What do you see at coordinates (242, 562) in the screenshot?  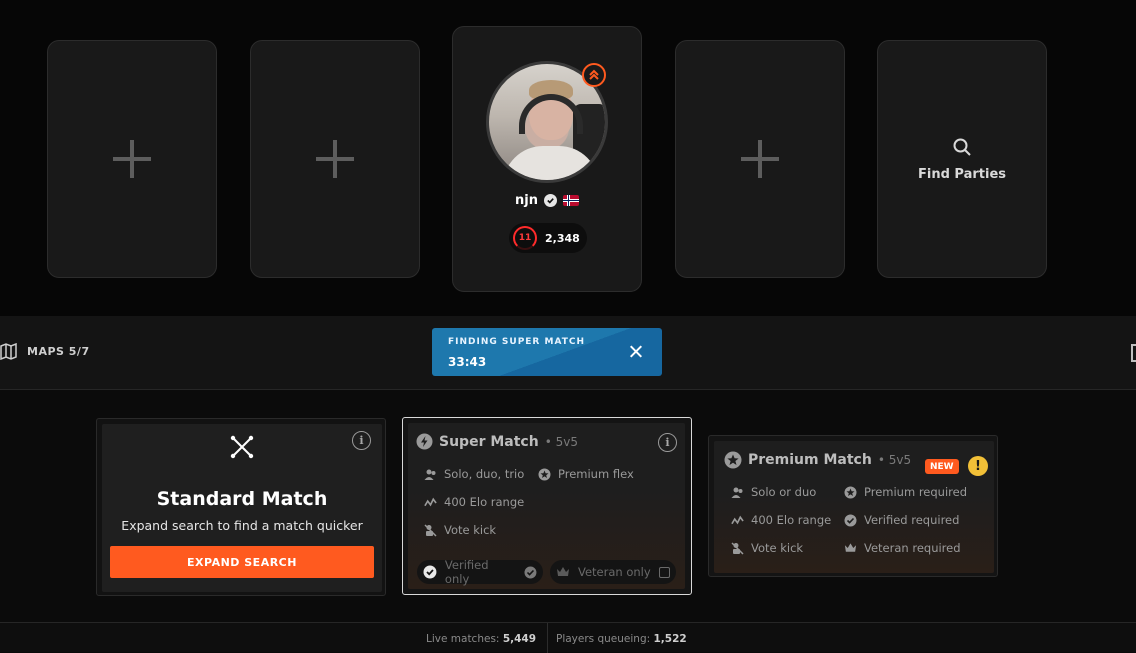 I see `expand-search-button: EXPAND SEARCH` at bounding box center [242, 562].